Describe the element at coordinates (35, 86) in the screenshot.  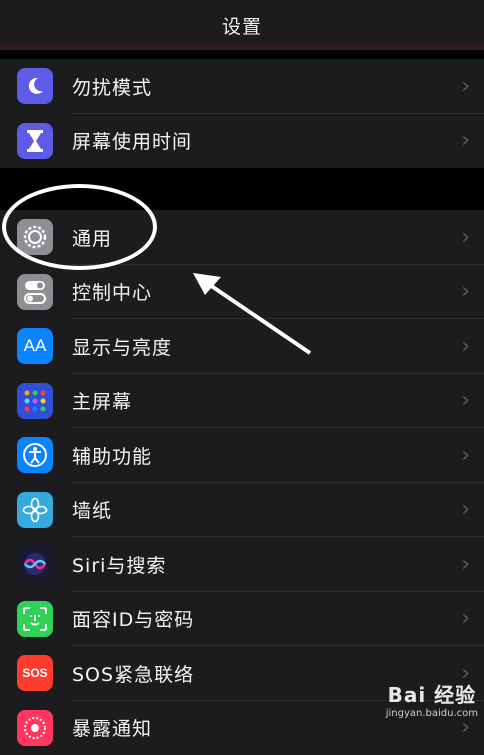
I see `moon-icon` at that location.